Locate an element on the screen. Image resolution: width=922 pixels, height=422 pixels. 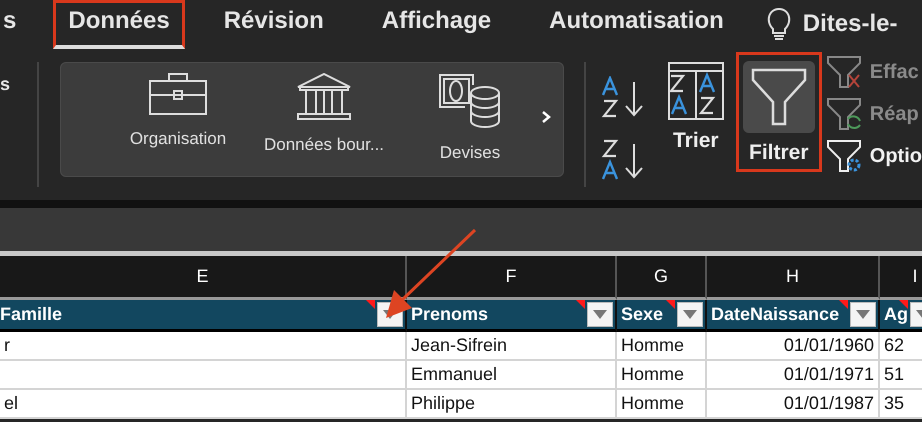
data-type-button: Devises is located at coordinates (470, 113).